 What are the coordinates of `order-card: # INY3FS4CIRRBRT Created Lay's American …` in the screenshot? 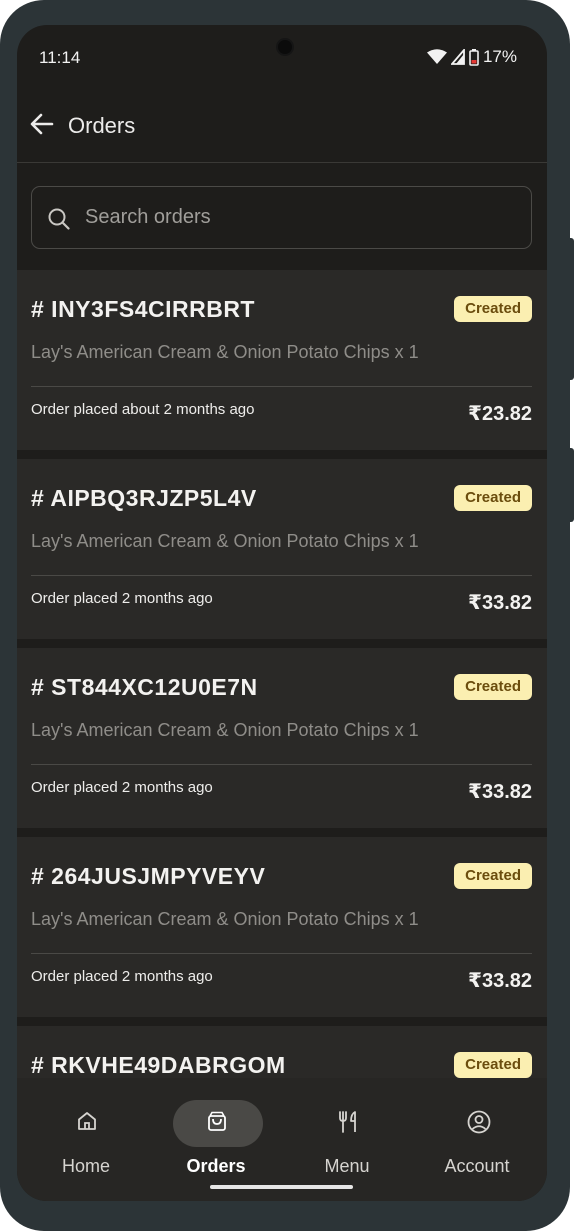 It's located at (282, 360).